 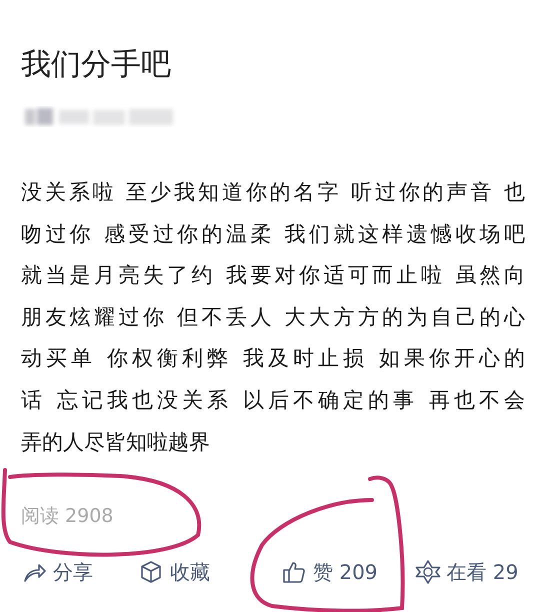 I want to click on article-text-line: 弄的人尽皆知啦越界, so click(x=116, y=442).